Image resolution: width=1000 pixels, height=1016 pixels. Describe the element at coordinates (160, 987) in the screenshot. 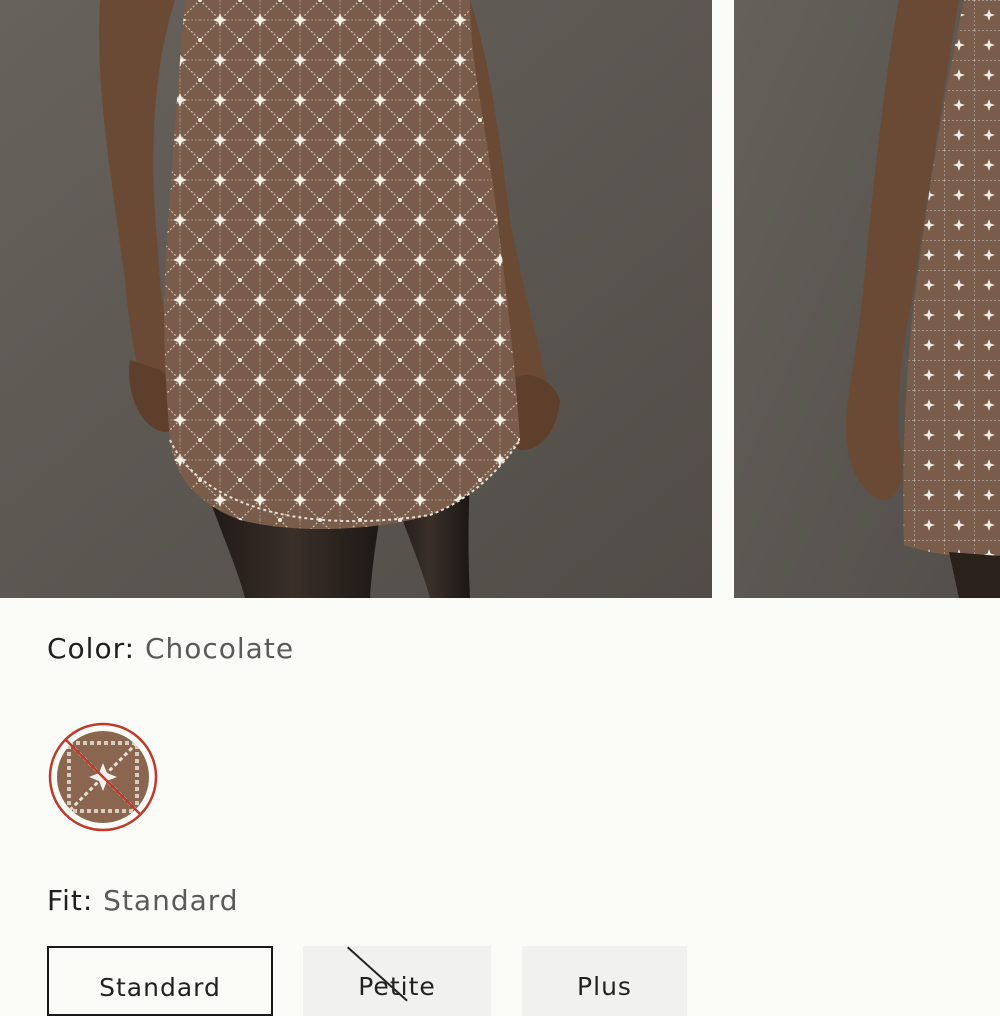

I see `fit-option-label: Standard` at that location.